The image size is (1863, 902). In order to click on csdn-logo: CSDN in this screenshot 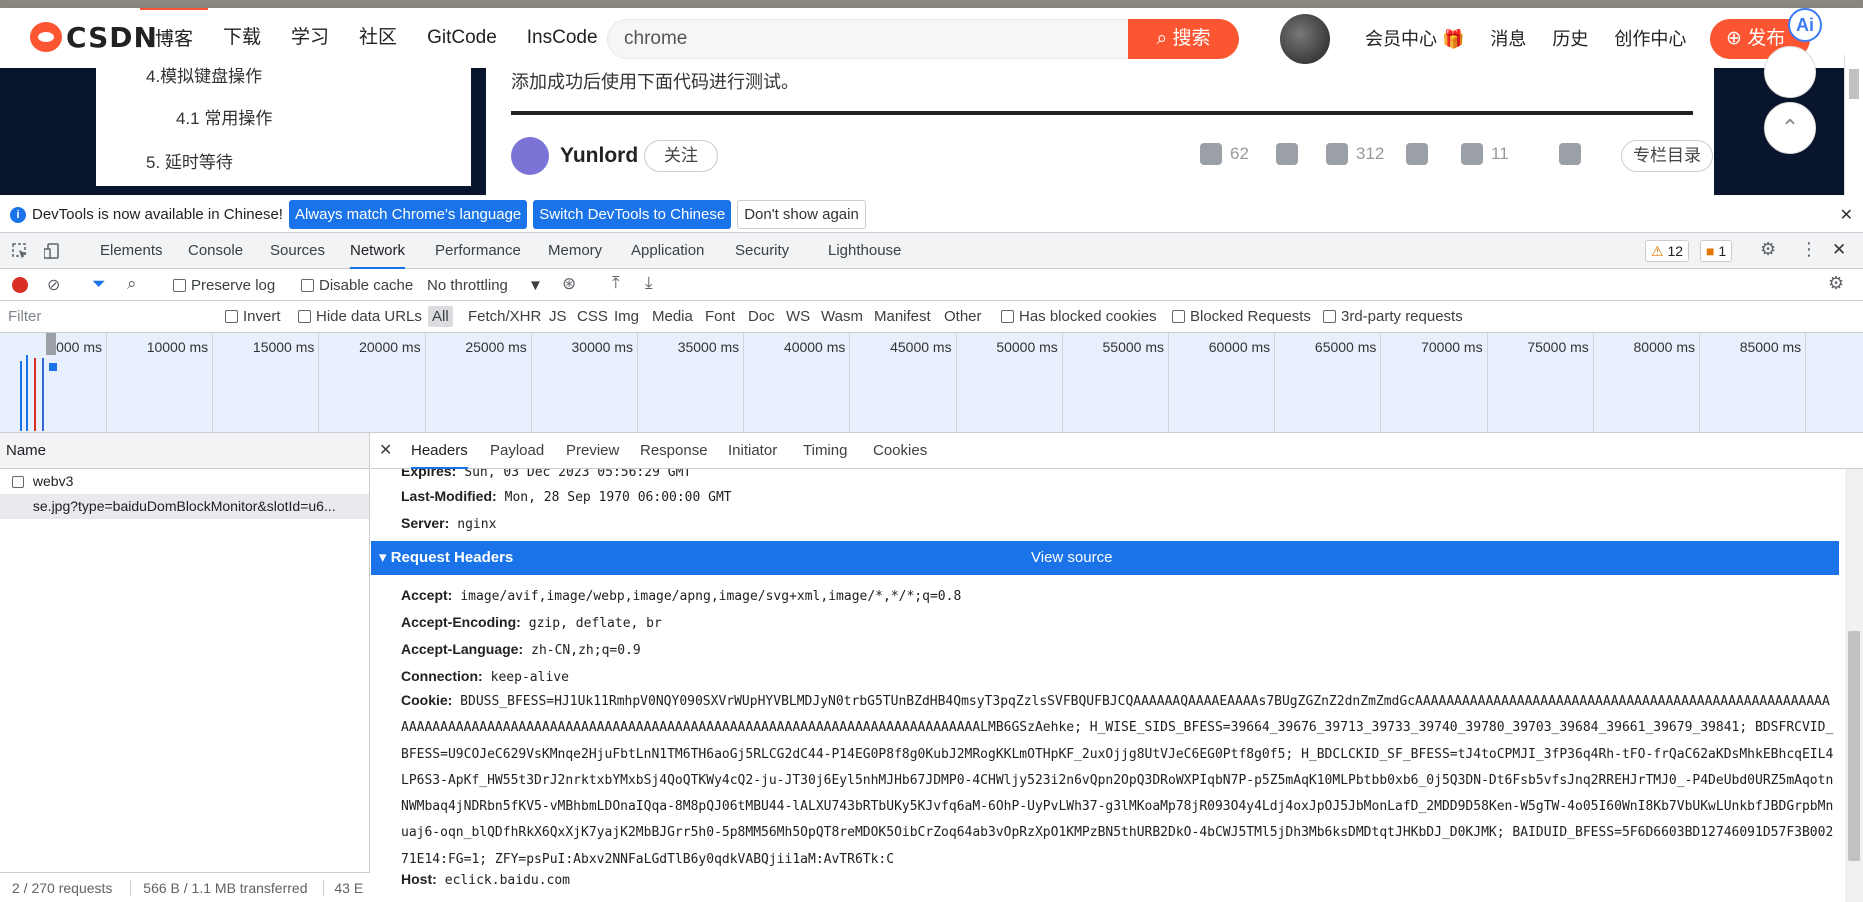, I will do `click(94, 37)`.